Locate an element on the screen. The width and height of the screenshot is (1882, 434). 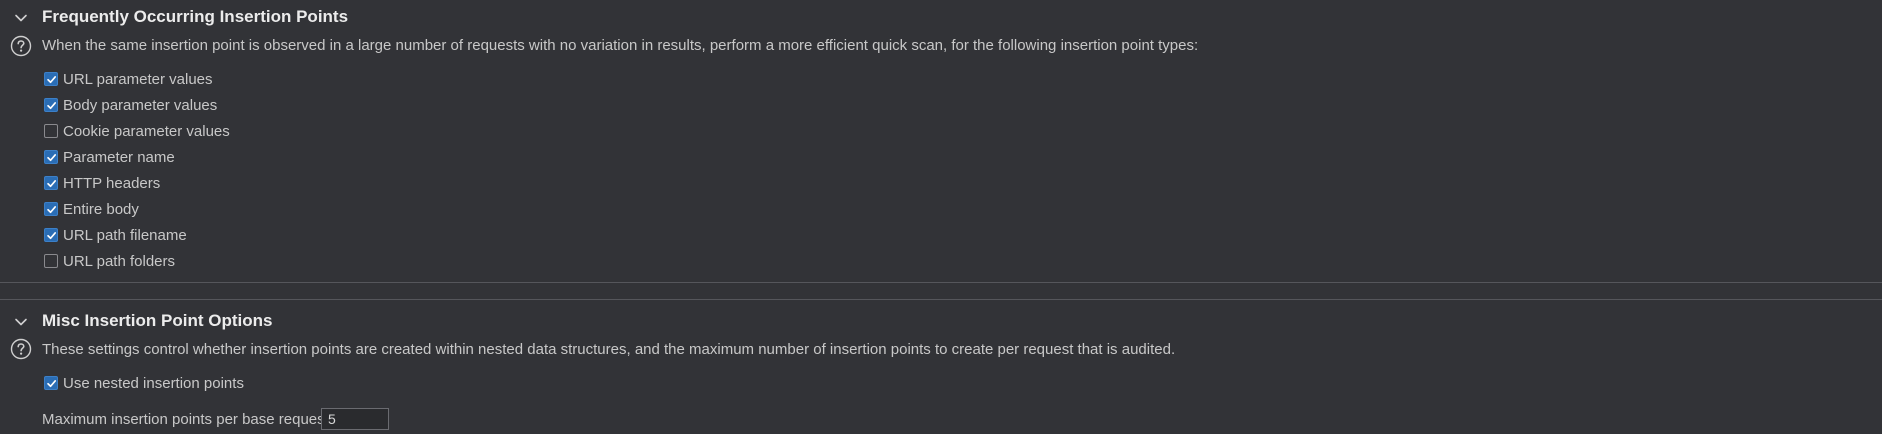
checkbox-label: URL path folders is located at coordinates (119, 261).